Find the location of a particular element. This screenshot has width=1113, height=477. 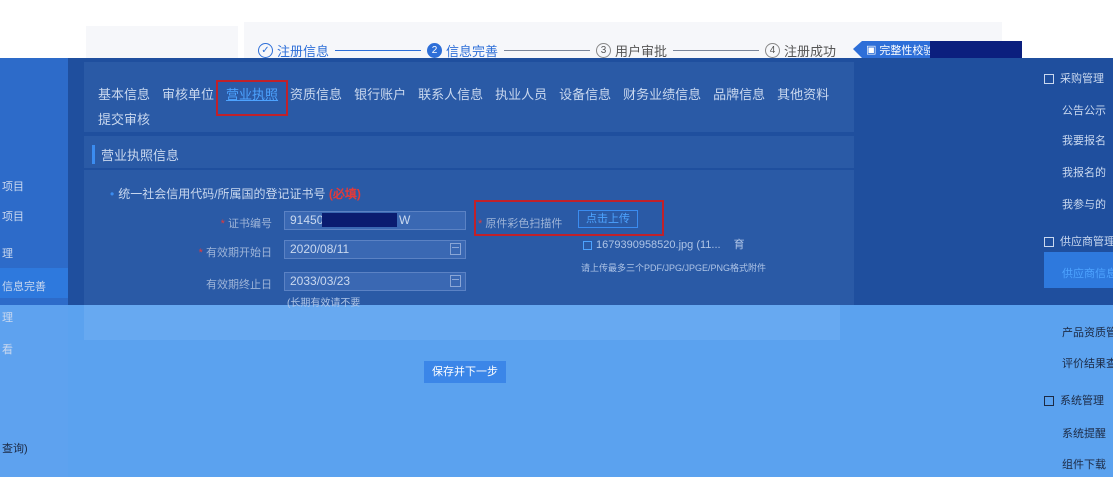

step-number: 2 is located at coordinates (435, 50).